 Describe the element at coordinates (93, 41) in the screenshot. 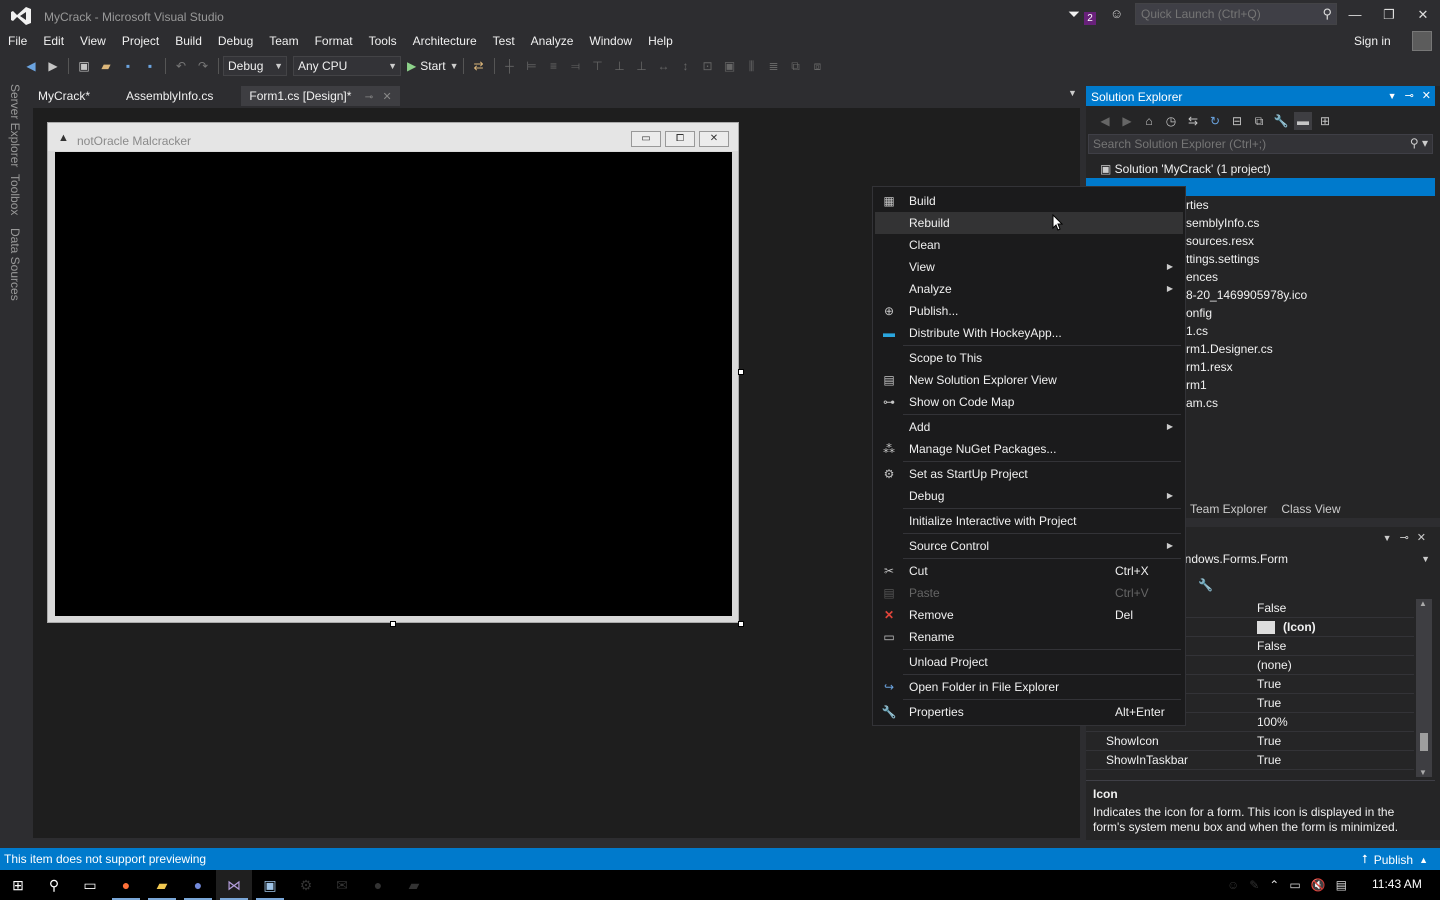

I see `menu-view: View` at that location.